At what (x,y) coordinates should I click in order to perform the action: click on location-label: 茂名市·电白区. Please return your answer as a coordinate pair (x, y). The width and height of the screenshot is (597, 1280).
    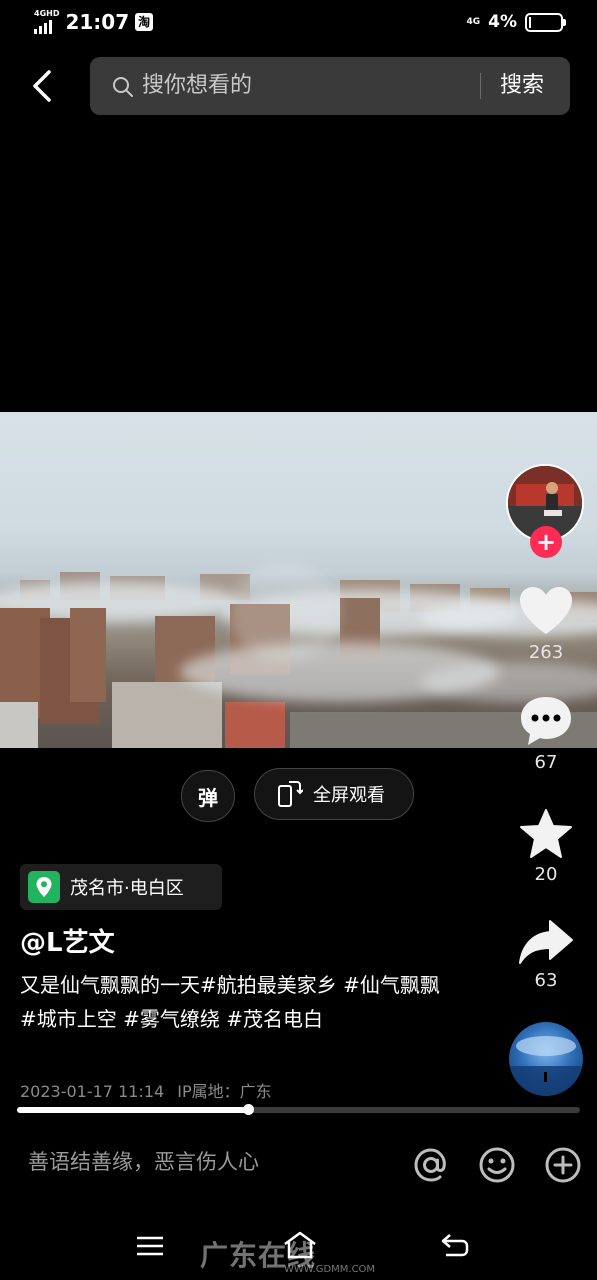
    Looking at the image, I should click on (127, 888).